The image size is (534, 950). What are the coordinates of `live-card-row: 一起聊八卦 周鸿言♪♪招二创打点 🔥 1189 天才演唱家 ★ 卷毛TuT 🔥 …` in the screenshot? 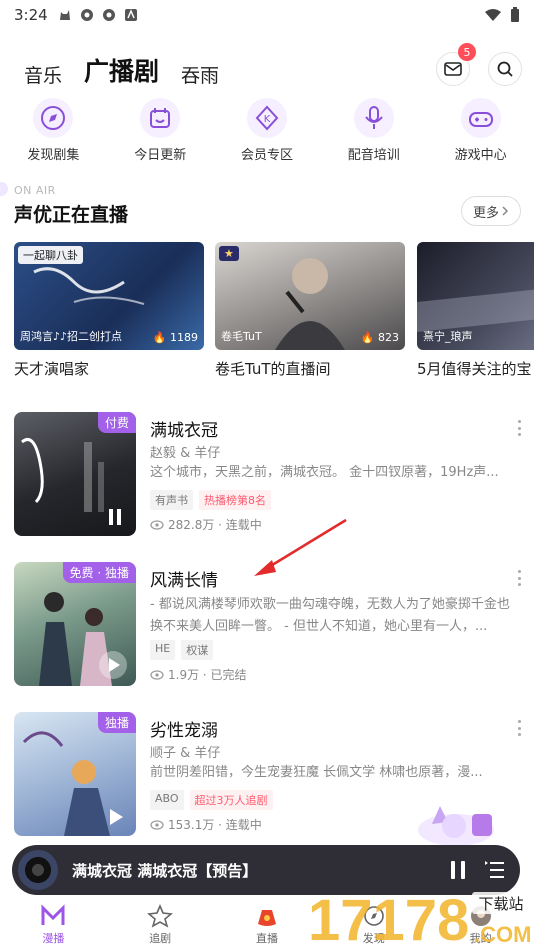 It's located at (274, 312).